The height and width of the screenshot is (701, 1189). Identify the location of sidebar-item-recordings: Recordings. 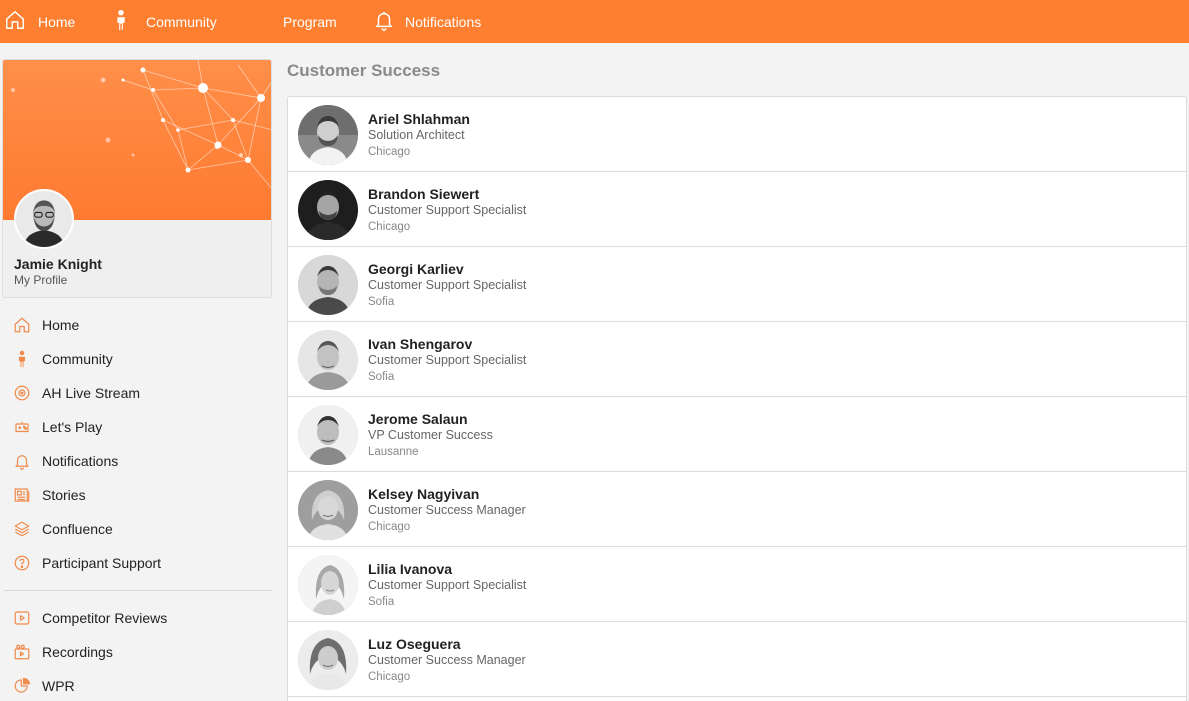
(139, 652).